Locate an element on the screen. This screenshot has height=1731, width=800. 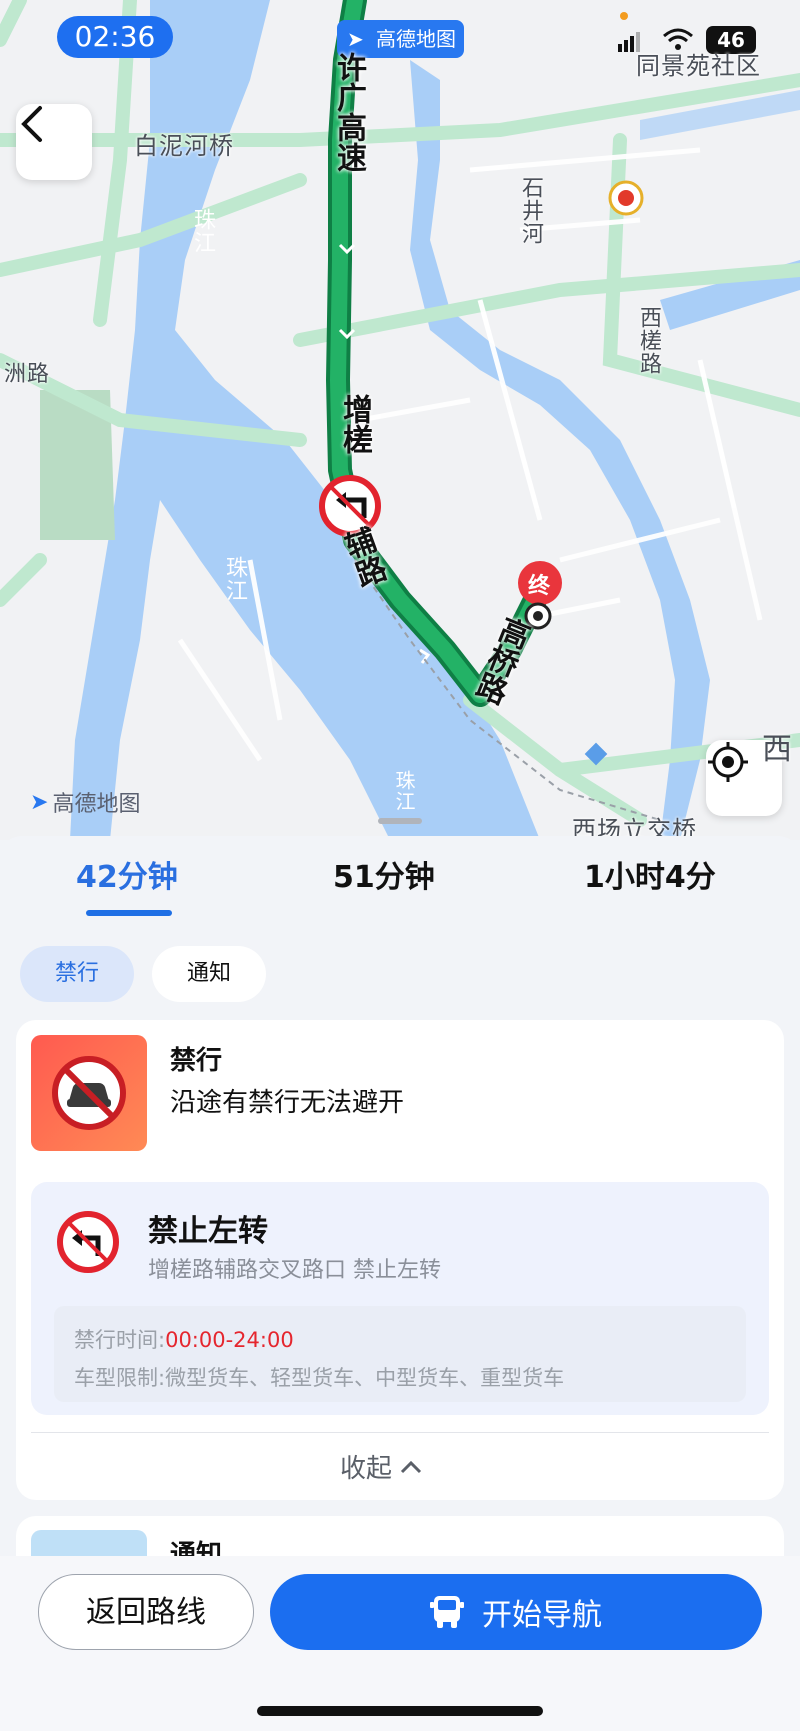
filter-chip-restriction: 禁行 is located at coordinates (77, 974).